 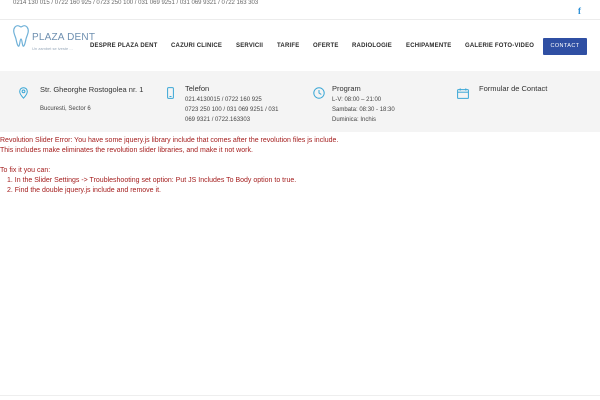 What do you see at coordinates (23, 93) in the screenshot?
I see `map-pin-icon` at bounding box center [23, 93].